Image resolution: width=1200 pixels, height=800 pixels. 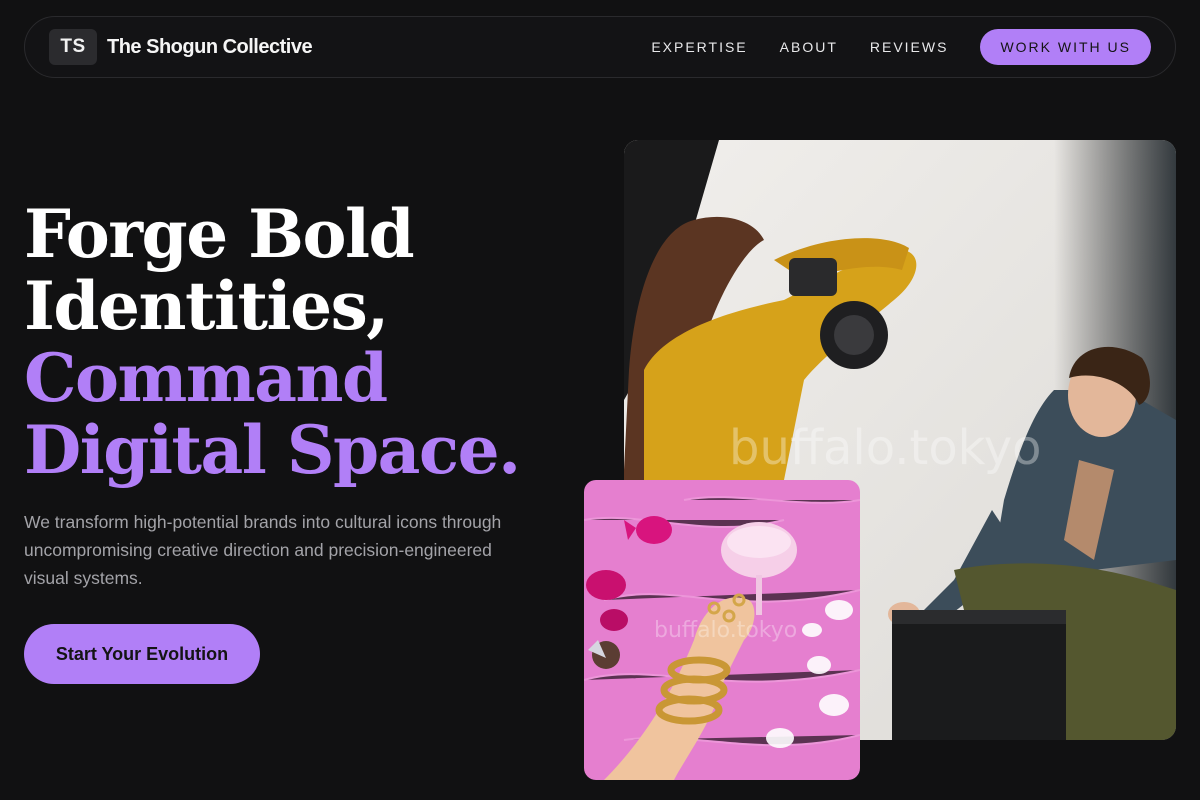 I want to click on jewelry-illustration, so click(x=722, y=630).